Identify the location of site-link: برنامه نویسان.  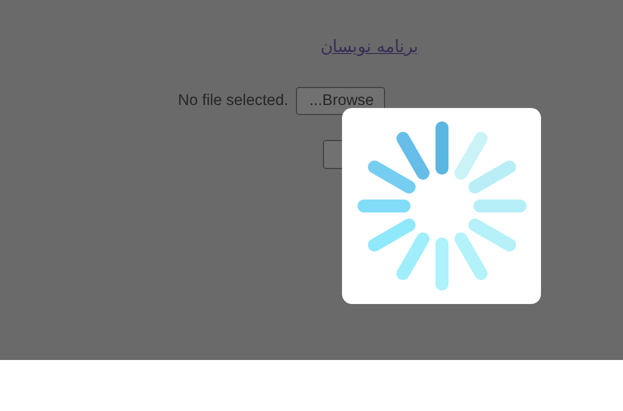
(369, 46).